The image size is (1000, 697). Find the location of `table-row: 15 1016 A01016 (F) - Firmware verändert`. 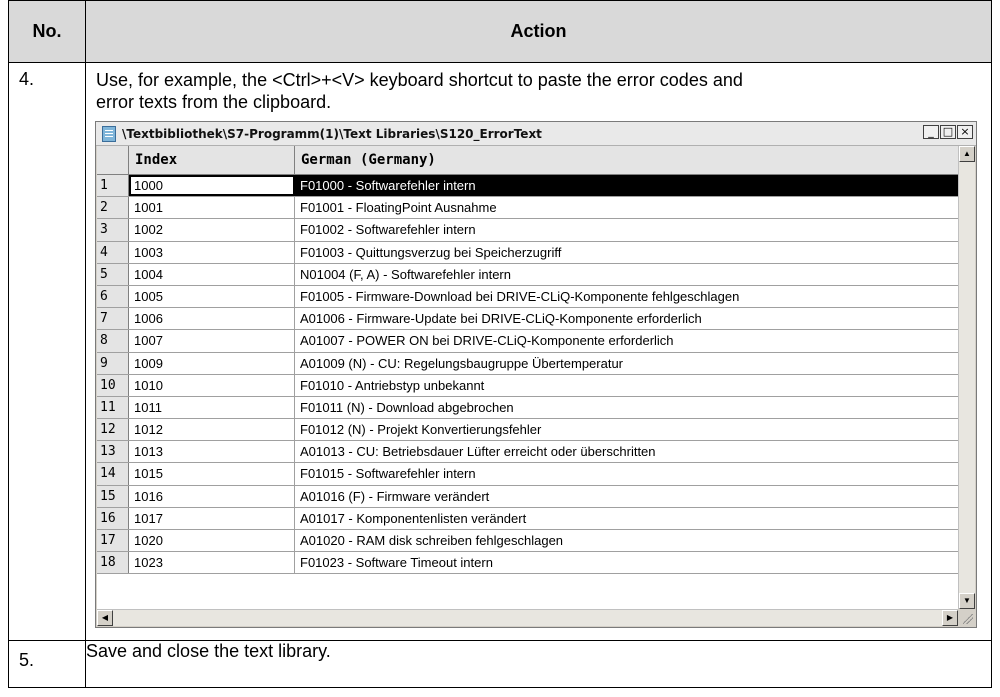

table-row: 15 1016 A01016 (F) - Firmware verändert is located at coordinates (527, 496).